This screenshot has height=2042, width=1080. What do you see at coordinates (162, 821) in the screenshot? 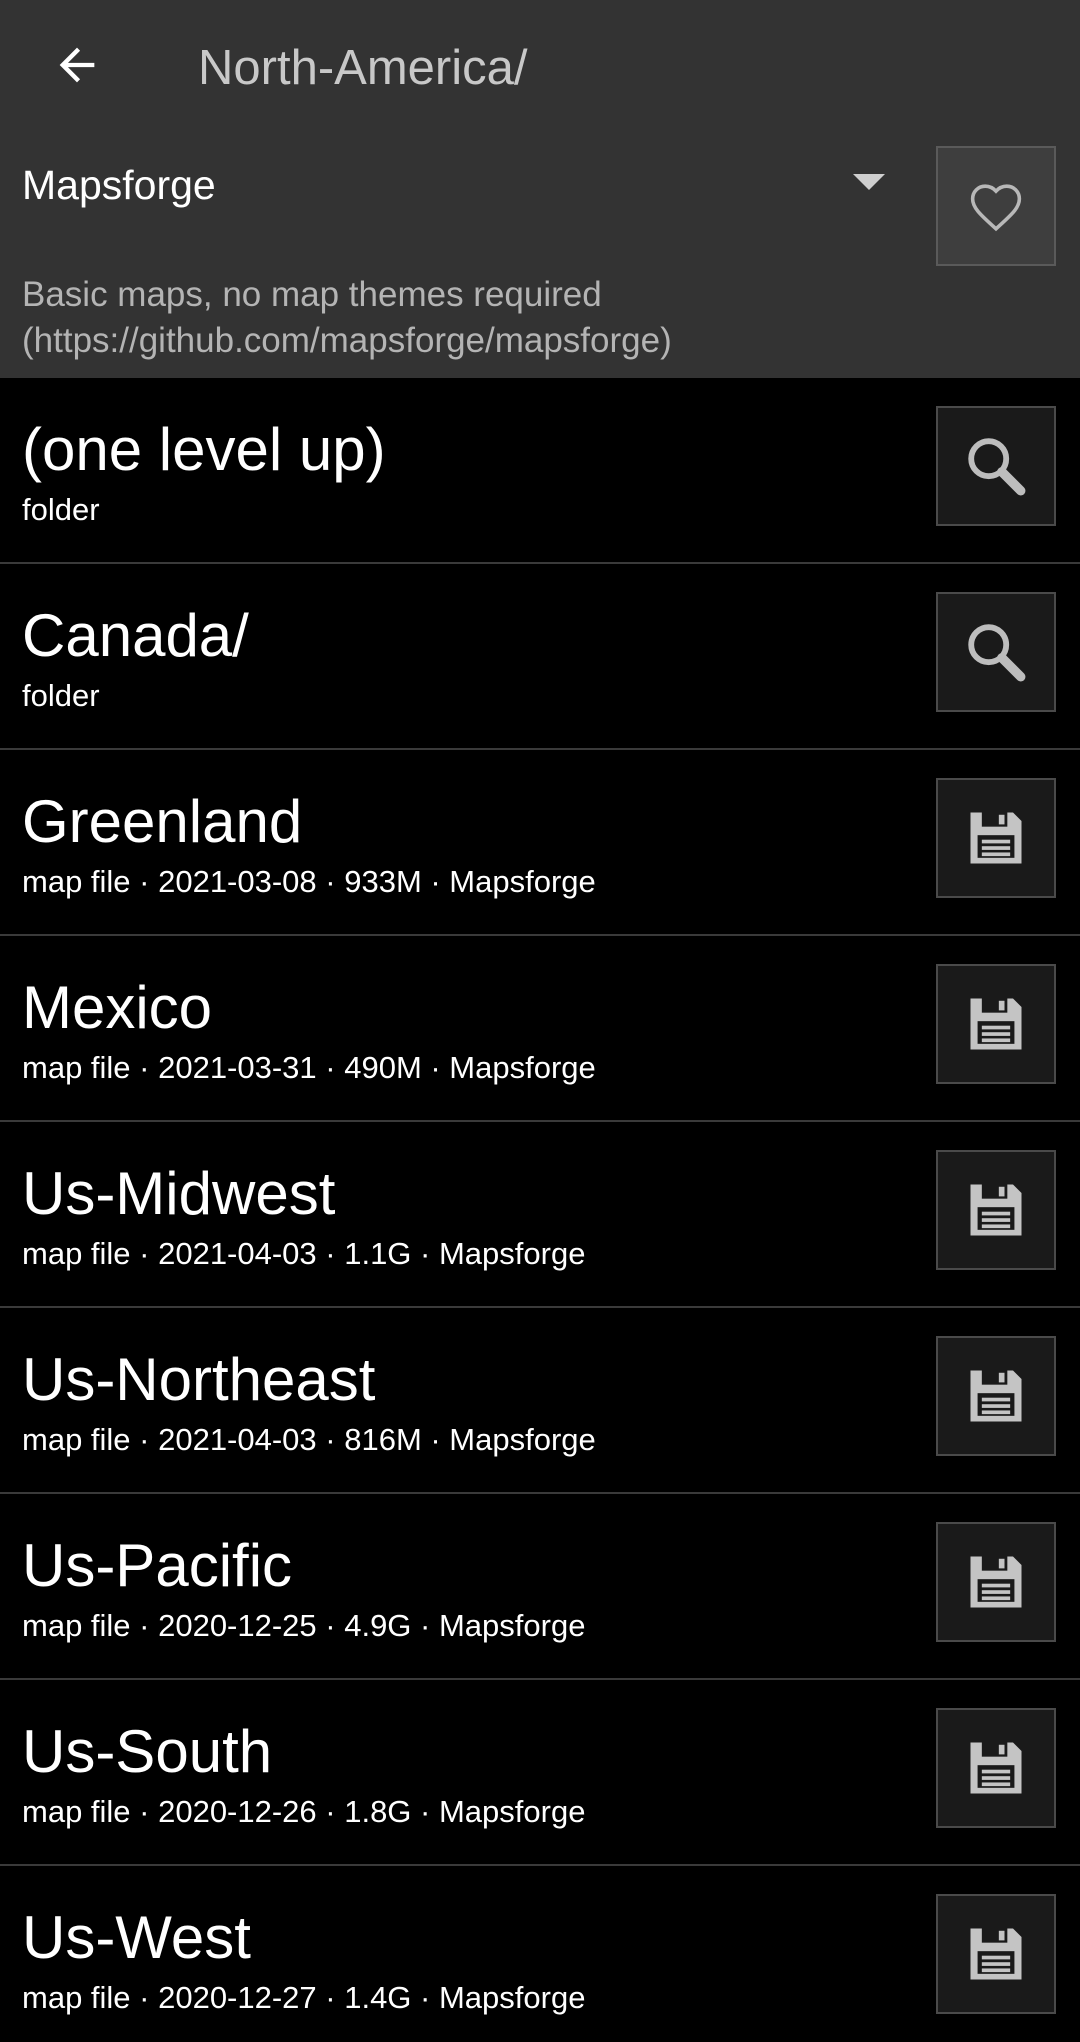
I see `list-item-title: Greenland` at bounding box center [162, 821].